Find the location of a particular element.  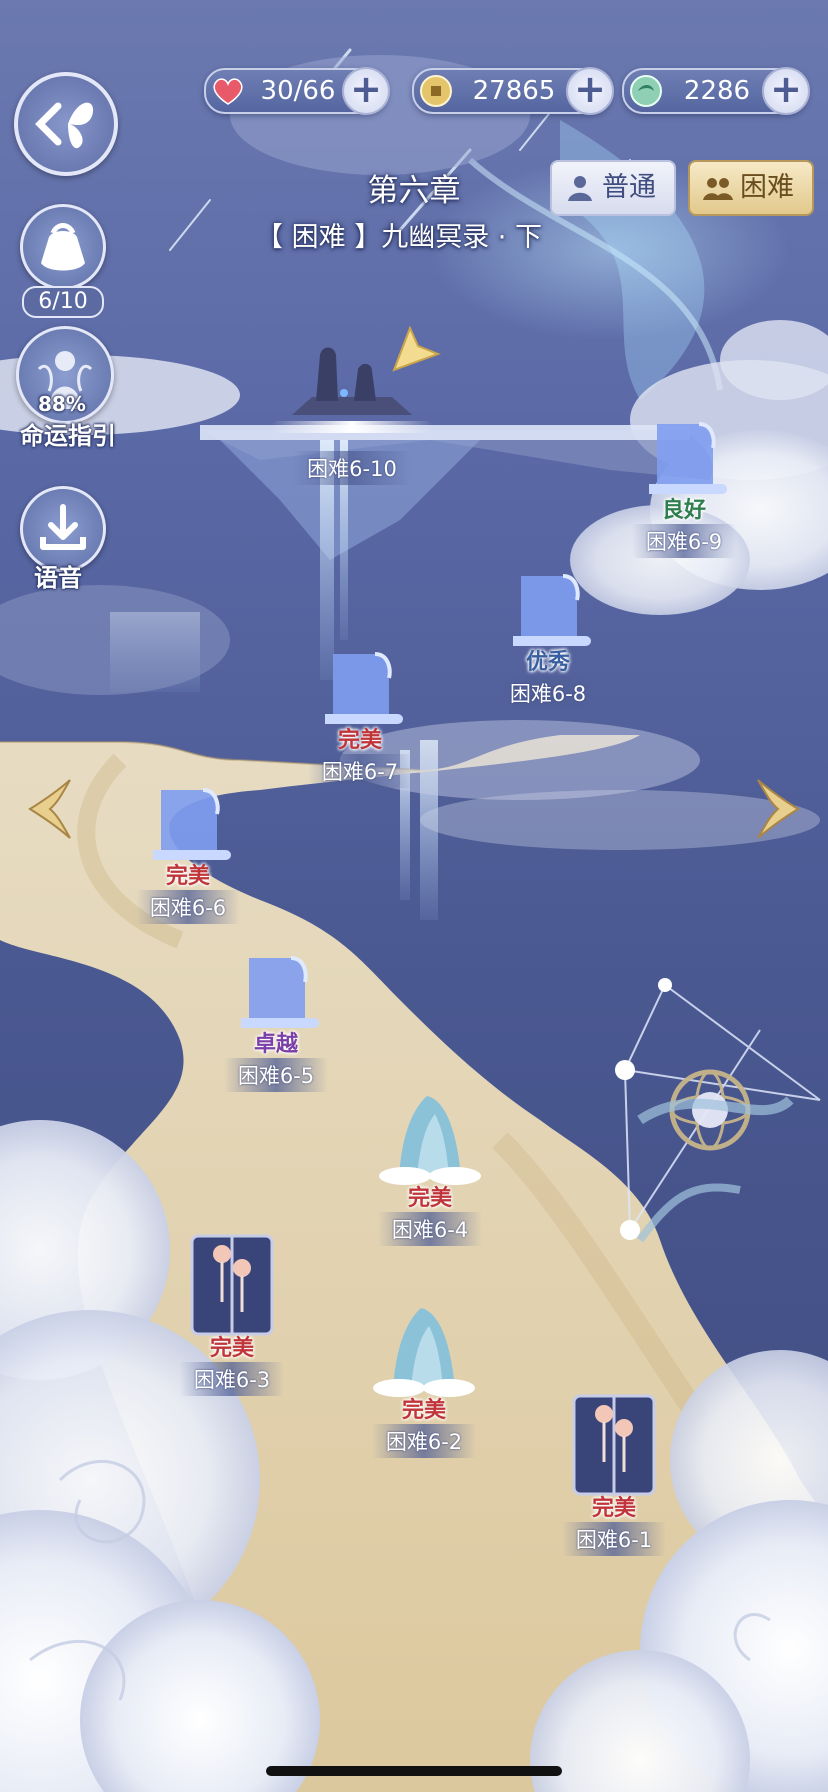

bag-count-badge: 6/10 is located at coordinates (63, 302).